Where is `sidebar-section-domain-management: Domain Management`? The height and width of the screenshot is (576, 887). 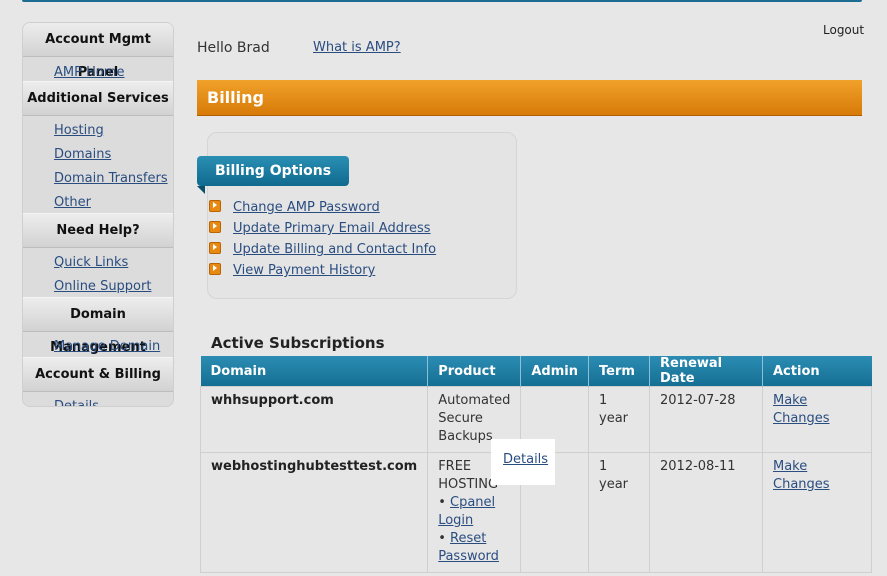 sidebar-section-domain-management: Domain Management is located at coordinates (98, 326).